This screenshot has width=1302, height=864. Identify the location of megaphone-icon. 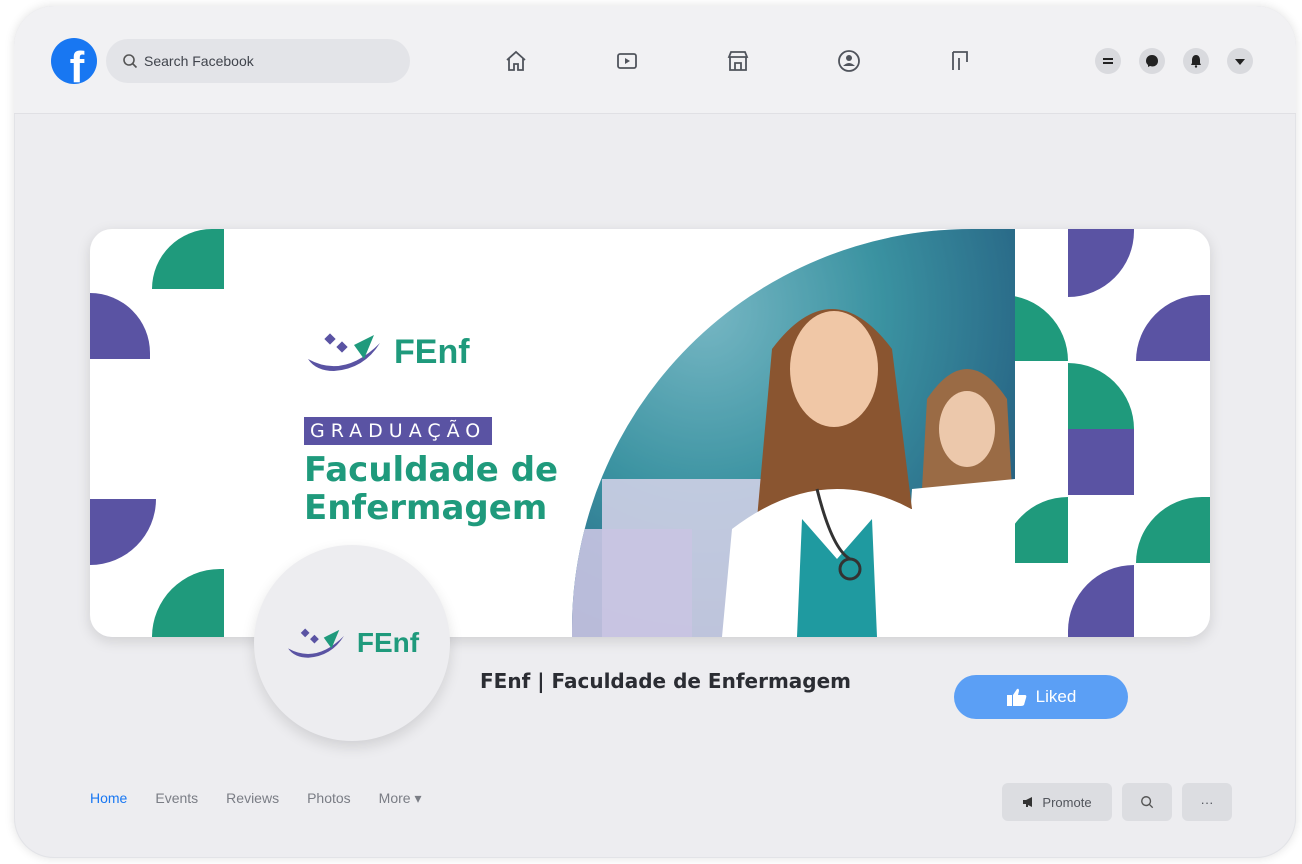
(1028, 802).